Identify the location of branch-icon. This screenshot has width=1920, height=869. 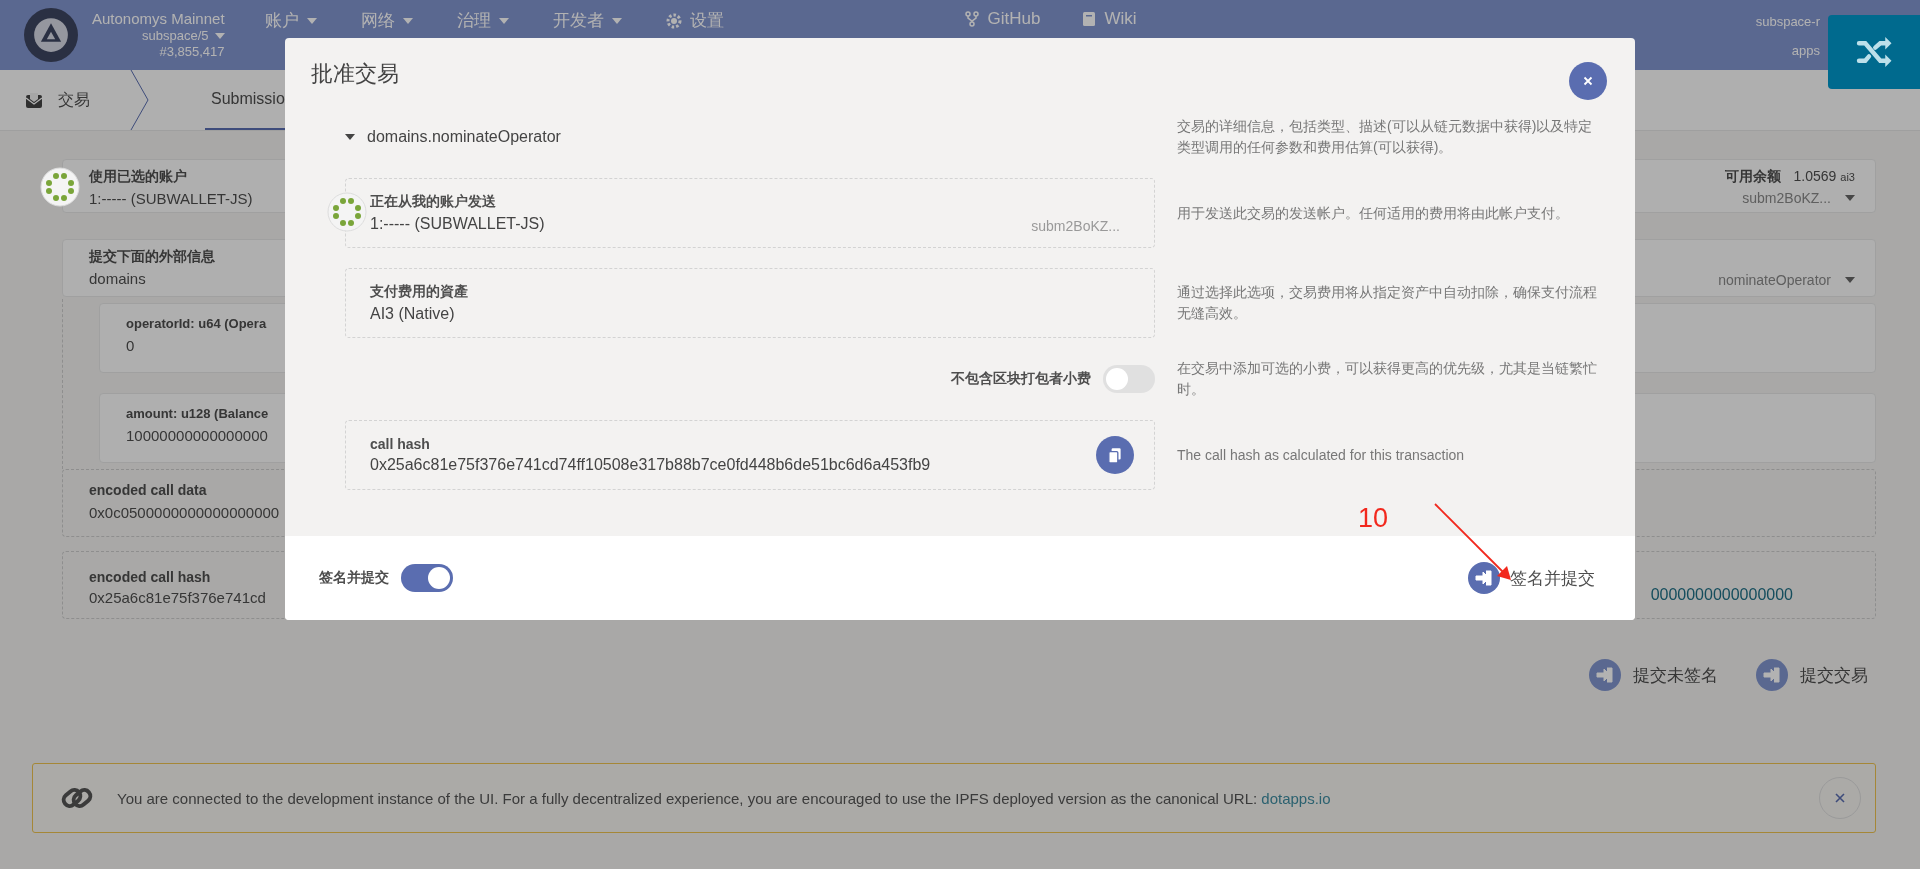
(971, 19).